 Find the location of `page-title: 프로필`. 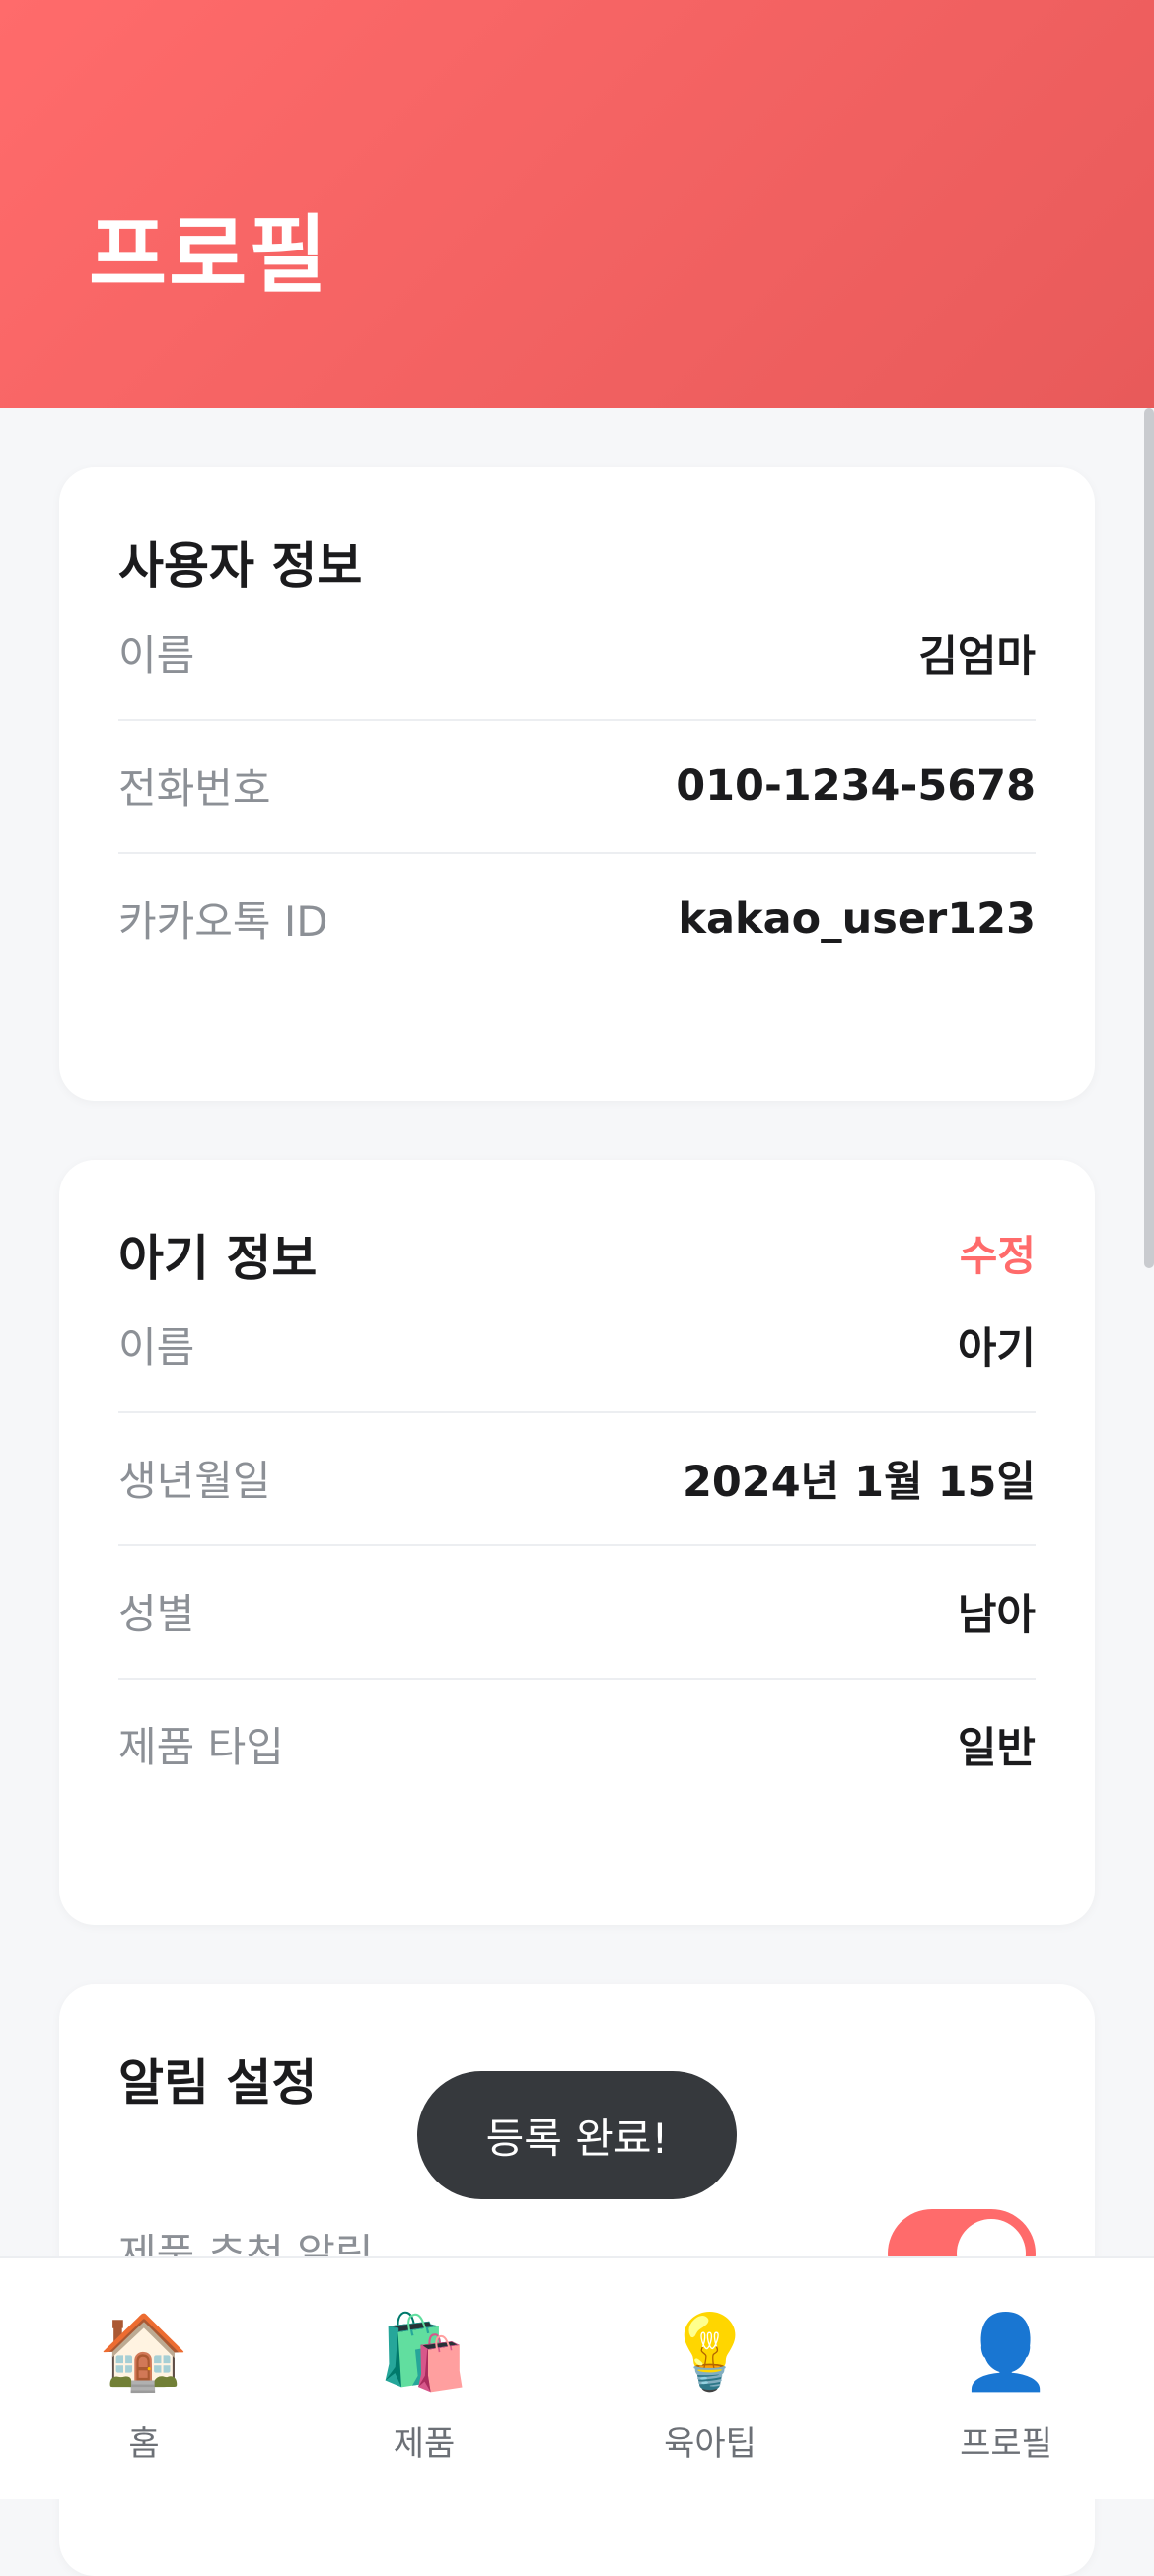

page-title: 프로필 is located at coordinates (209, 256).